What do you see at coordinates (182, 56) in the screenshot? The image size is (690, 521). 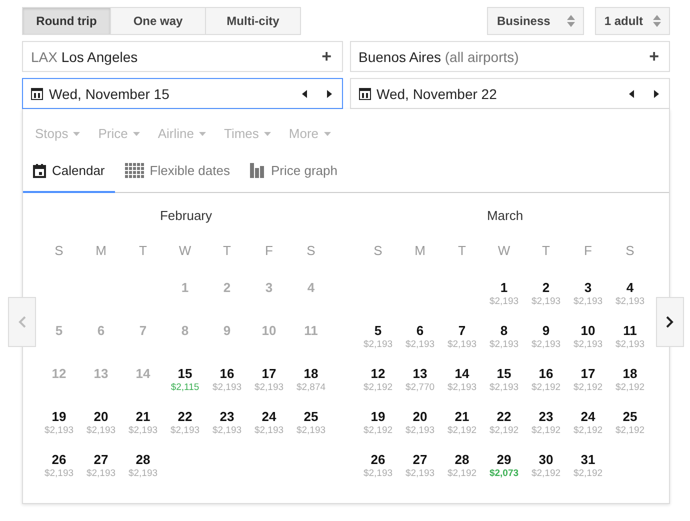 I see `origin-field: LAX Los Angeles +` at bounding box center [182, 56].